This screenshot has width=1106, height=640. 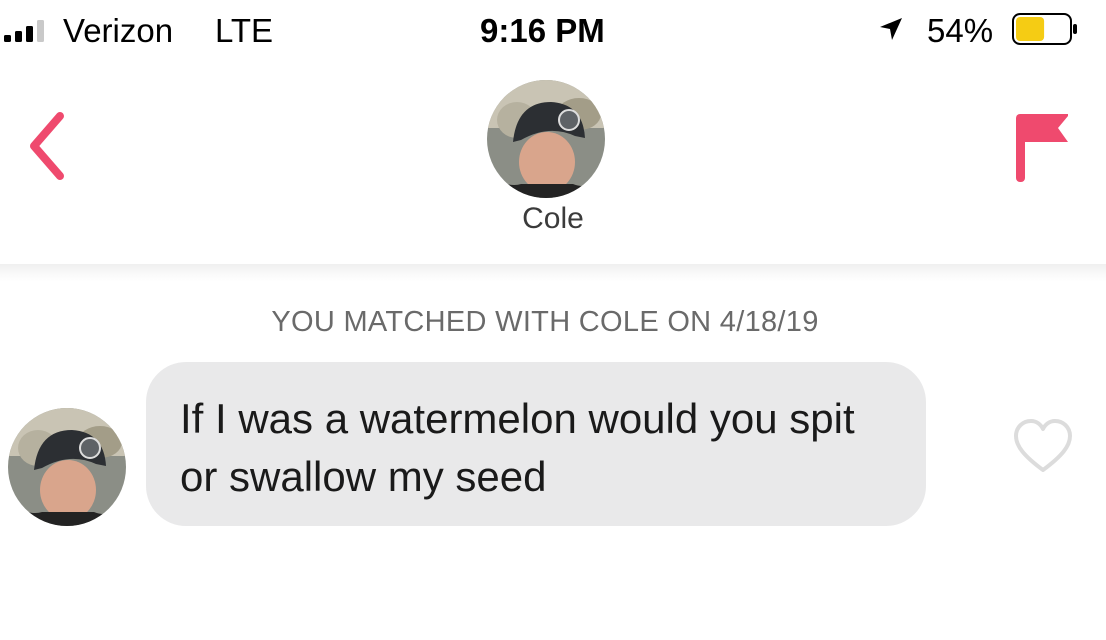 I want to click on header-divider, so click(x=553, y=273).